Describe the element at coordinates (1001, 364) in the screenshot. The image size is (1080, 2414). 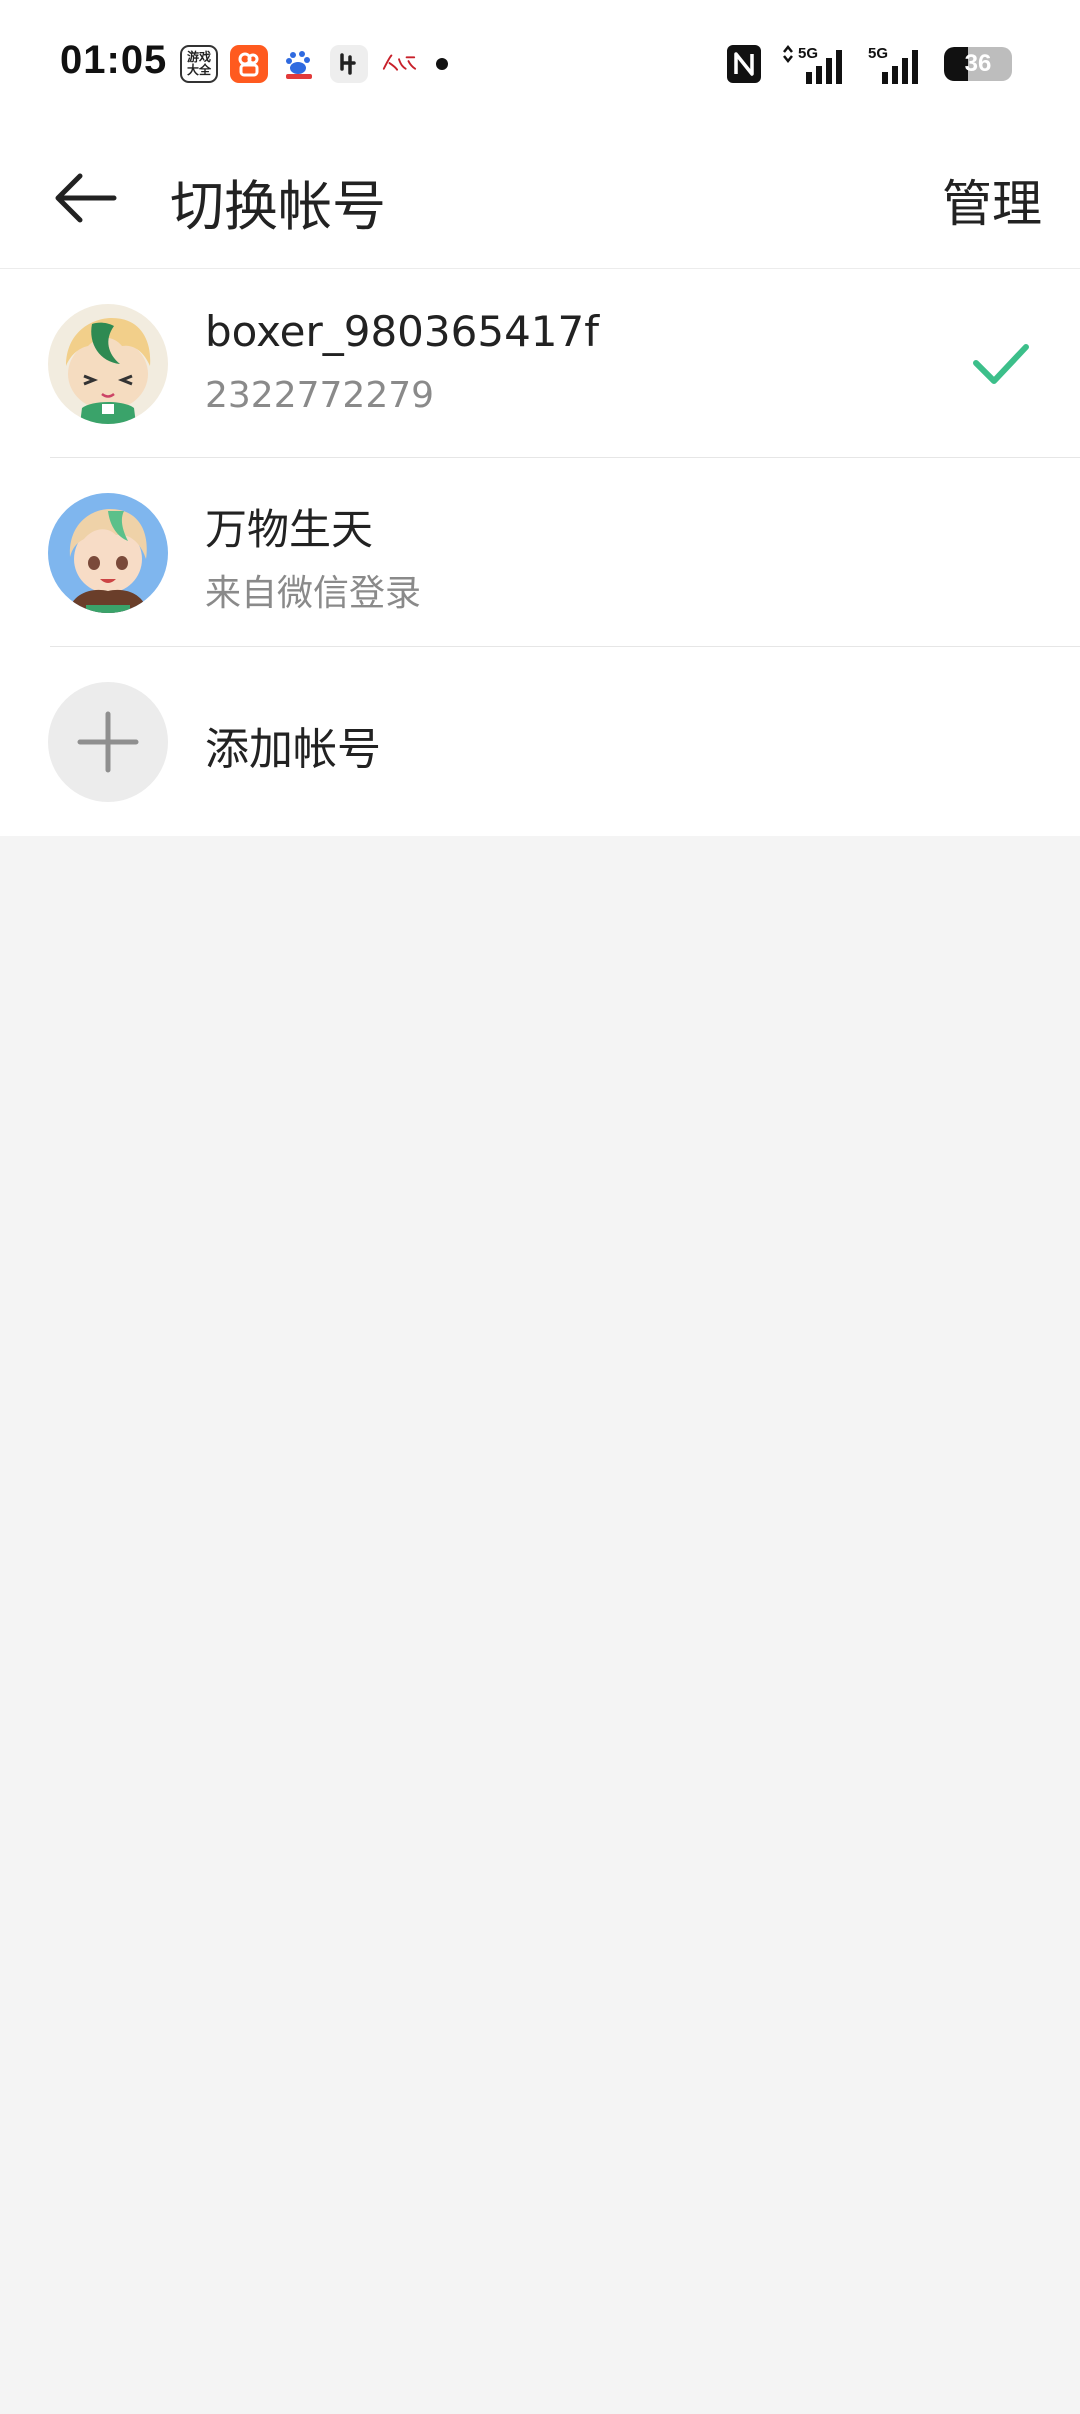
I see `checkmark-icon` at that location.